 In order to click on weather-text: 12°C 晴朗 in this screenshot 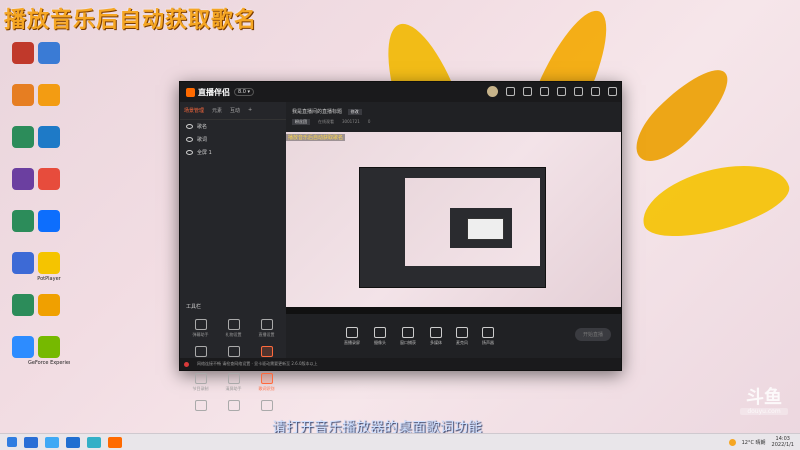, I will do `click(754, 442)`.